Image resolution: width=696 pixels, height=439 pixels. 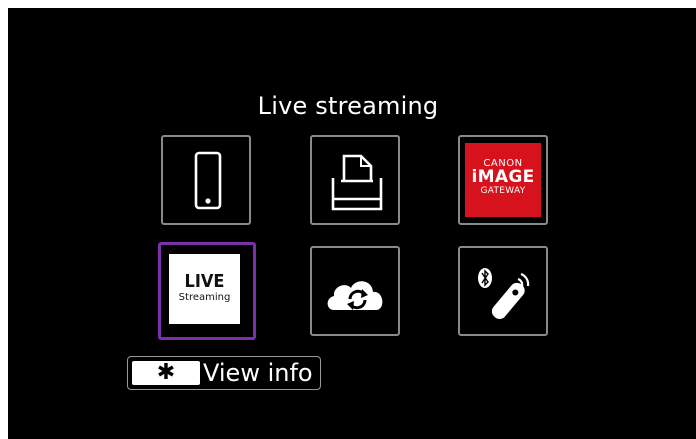 I want to click on bluetooth-remote-icon, so click(x=504, y=293).